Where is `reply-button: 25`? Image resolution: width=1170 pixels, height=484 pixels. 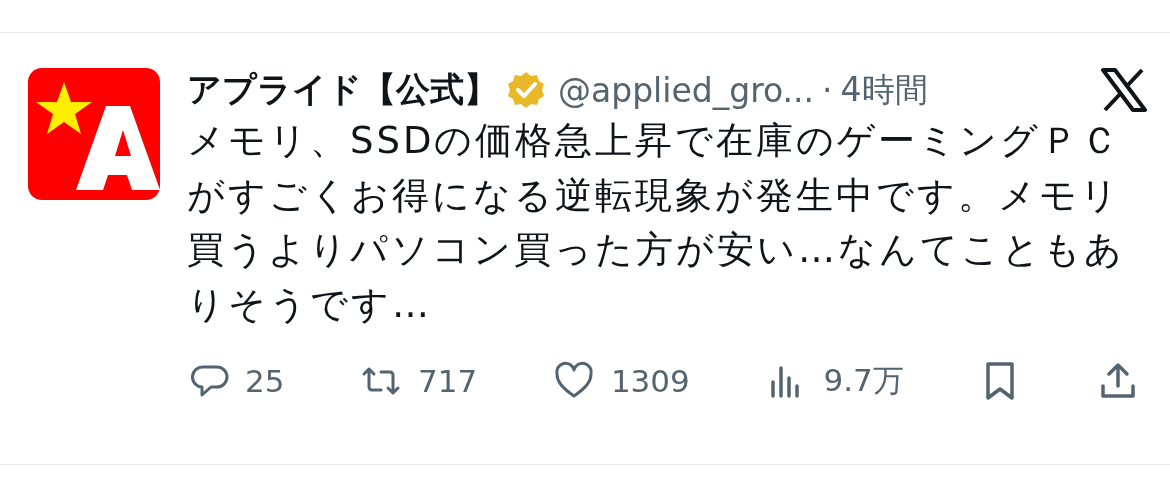
reply-button: 25 is located at coordinates (236, 381).